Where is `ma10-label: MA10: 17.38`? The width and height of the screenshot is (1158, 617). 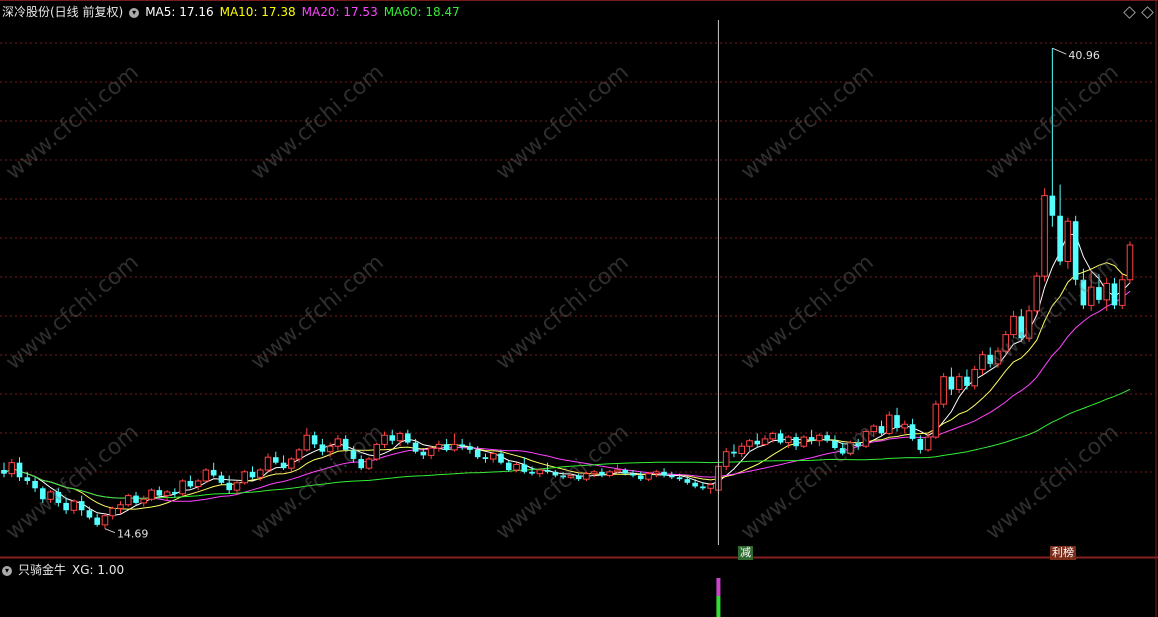 ma10-label: MA10: 17.38 is located at coordinates (257, 12).